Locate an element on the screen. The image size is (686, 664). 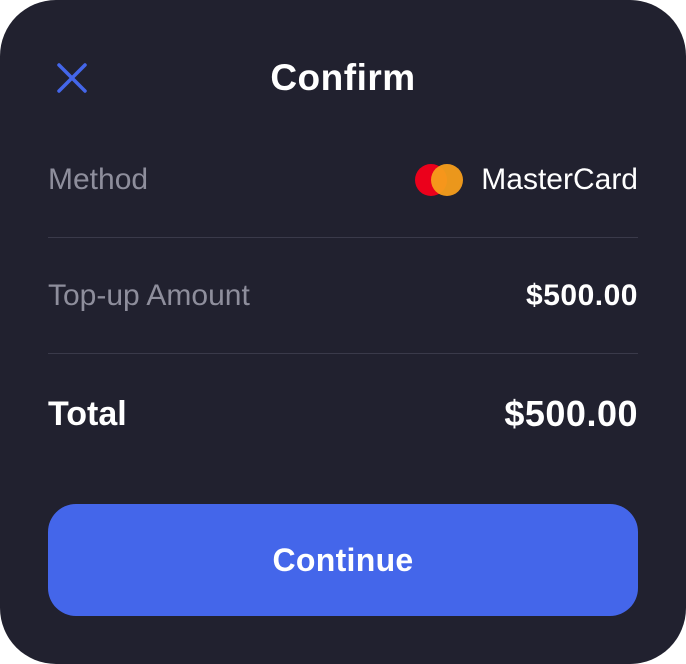
method-value: MasterCard is located at coordinates (526, 180).